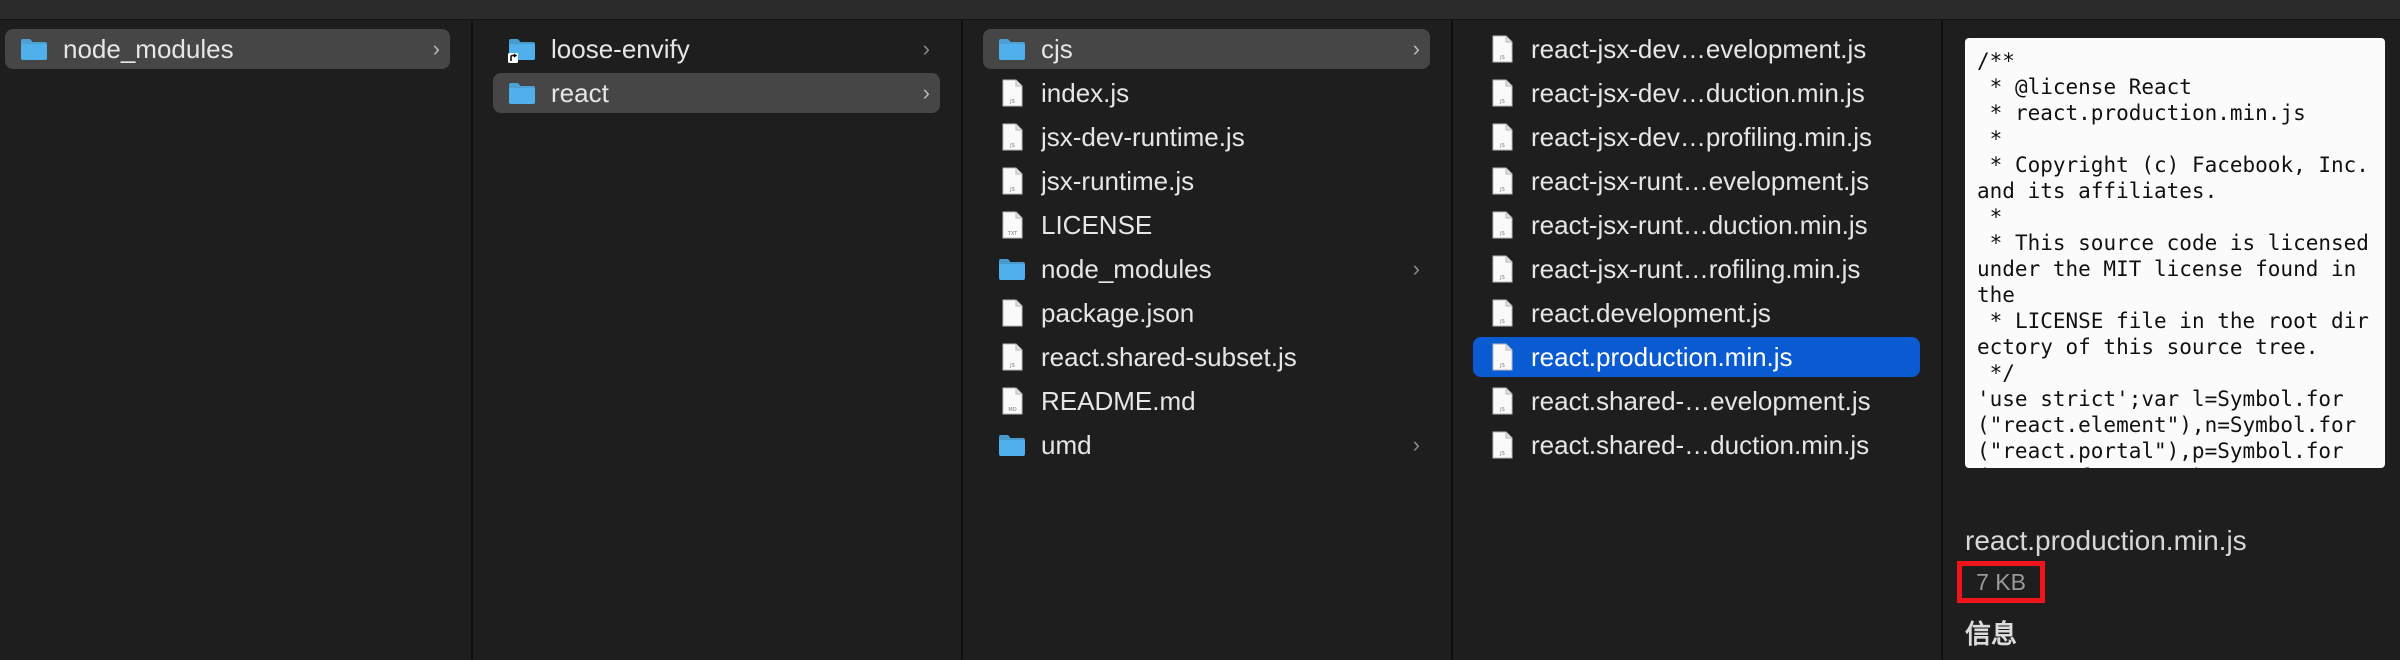 This screenshot has height=660, width=2400. What do you see at coordinates (1012, 410) in the screenshot?
I see `svg-text: MD` at bounding box center [1012, 410].